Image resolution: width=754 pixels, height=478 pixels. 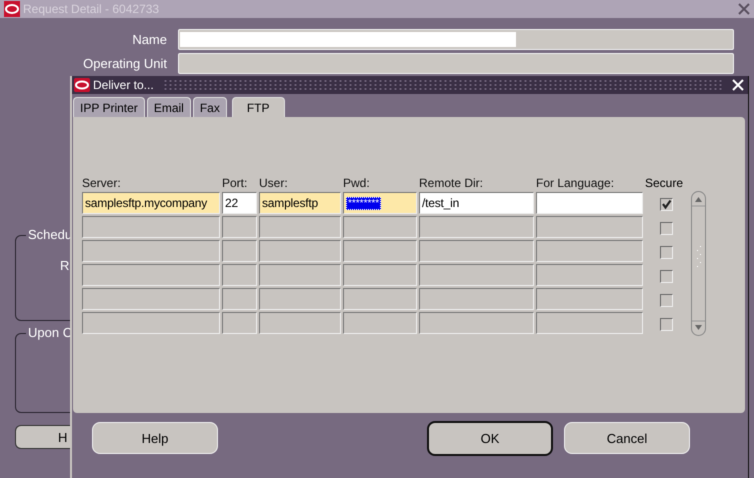 What do you see at coordinates (149, 39) in the screenshot?
I see `field-label: Name` at bounding box center [149, 39].